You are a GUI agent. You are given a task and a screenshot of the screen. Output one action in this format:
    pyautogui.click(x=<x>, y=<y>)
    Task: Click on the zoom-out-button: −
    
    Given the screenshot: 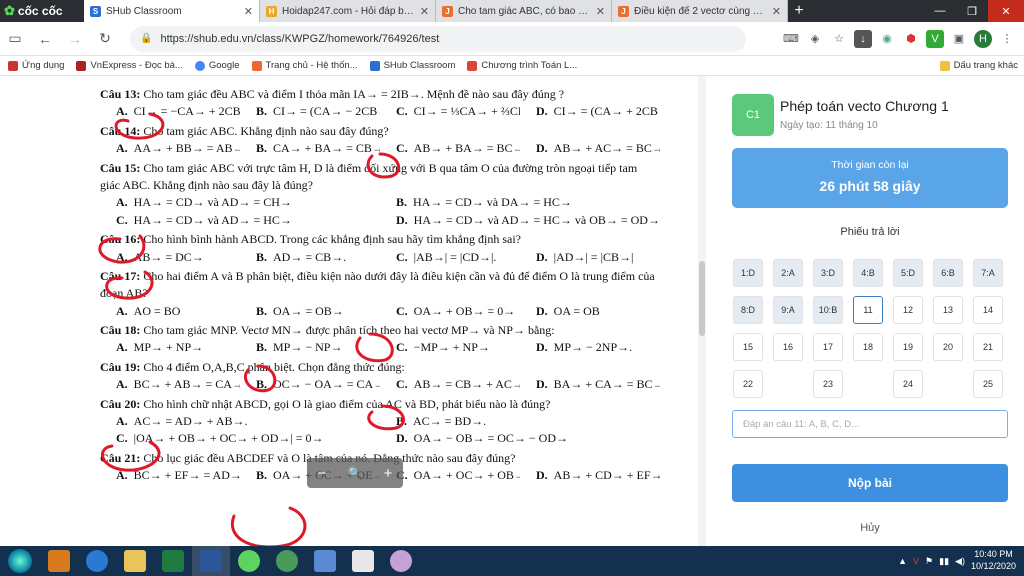 What is the action you would take?
    pyautogui.click(x=322, y=473)
    